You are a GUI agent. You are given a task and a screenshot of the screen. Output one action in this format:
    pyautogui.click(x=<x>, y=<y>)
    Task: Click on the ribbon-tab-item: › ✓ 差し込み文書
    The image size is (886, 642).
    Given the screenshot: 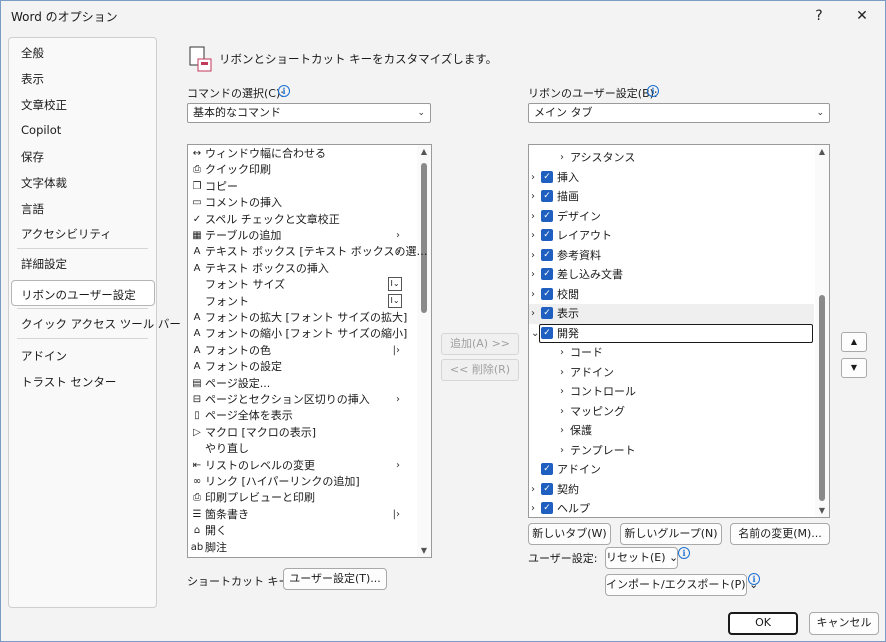 What is the action you would take?
    pyautogui.click(x=671, y=275)
    